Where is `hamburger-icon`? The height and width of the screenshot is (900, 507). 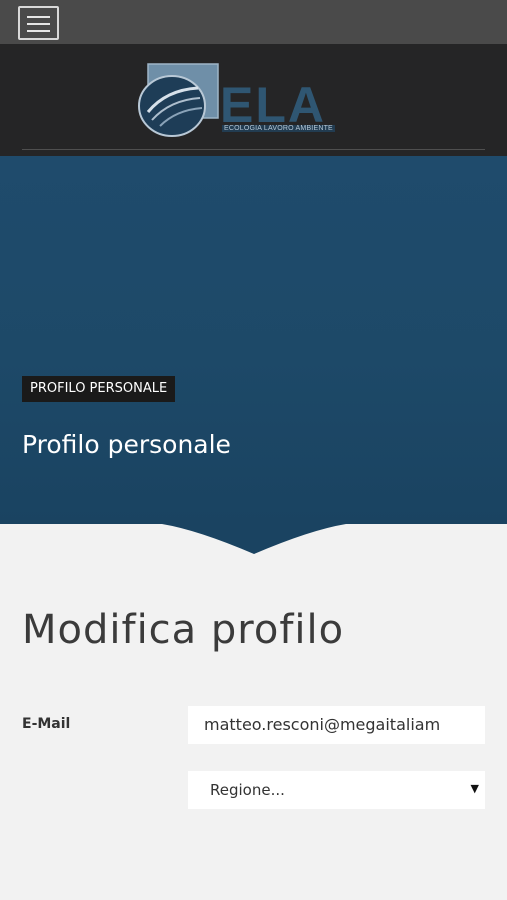
hamburger-icon is located at coordinates (38, 23).